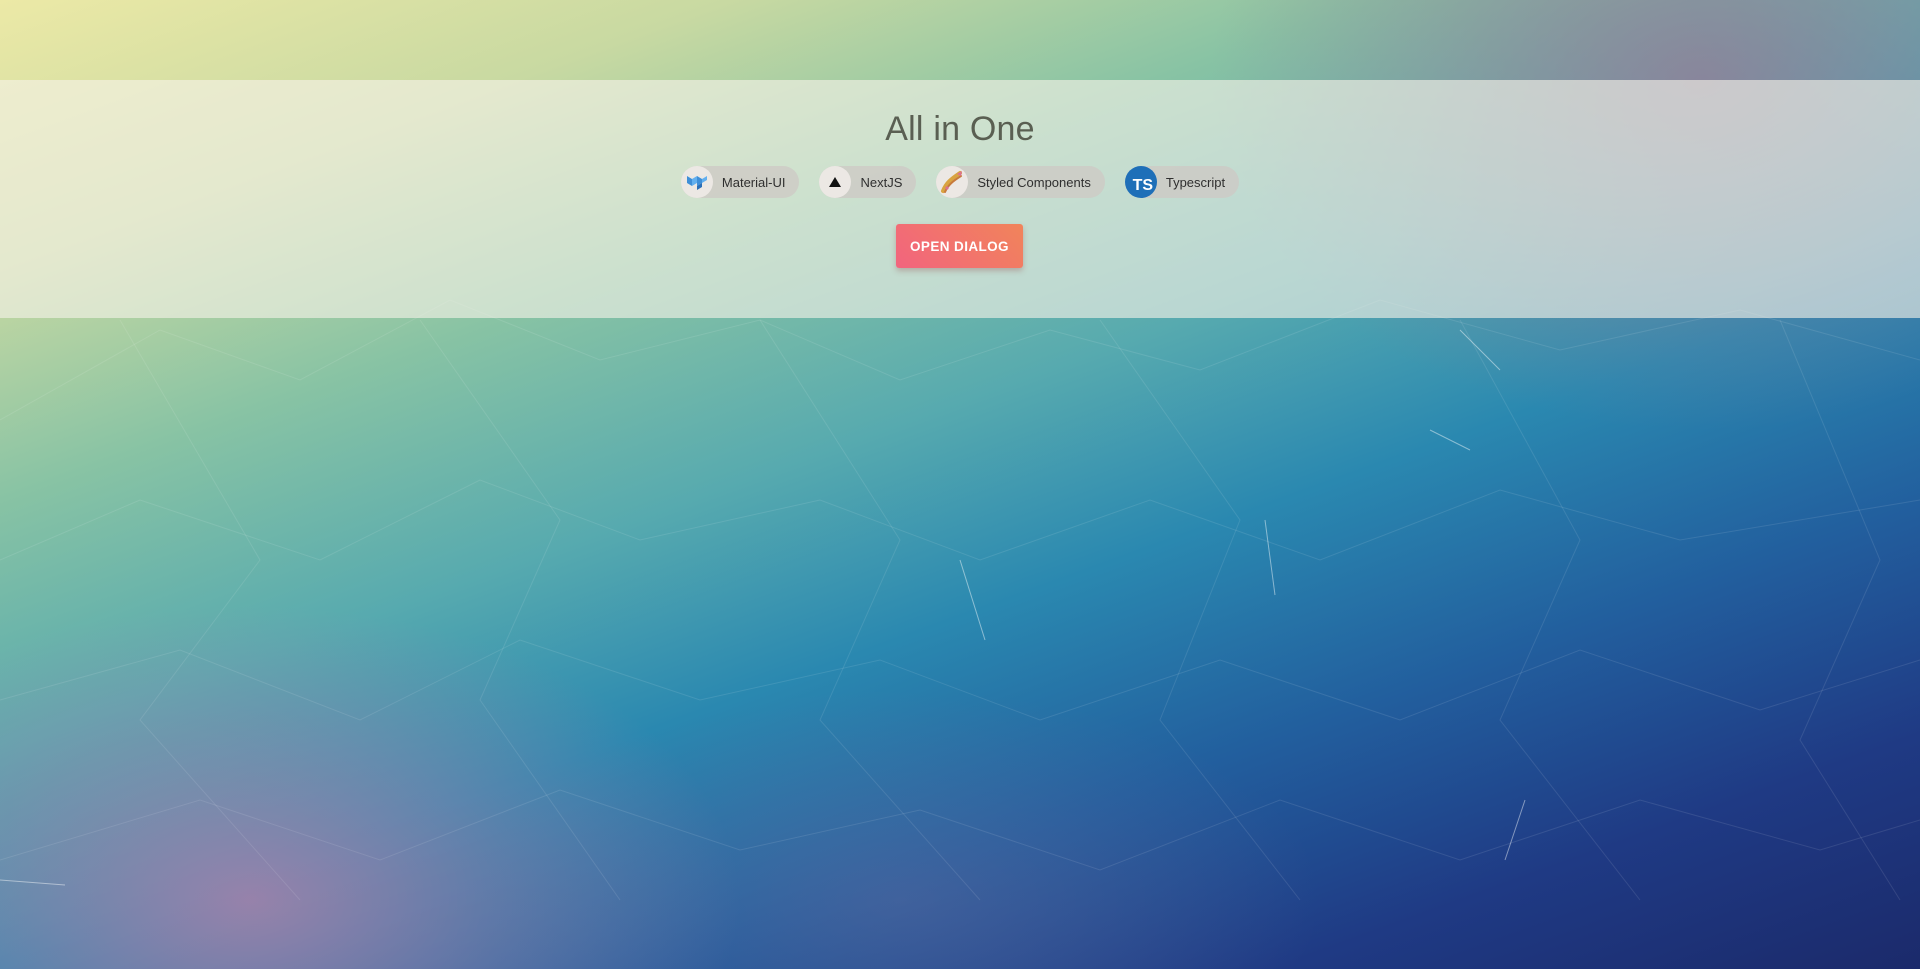 The height and width of the screenshot is (969, 1920). I want to click on chip-label: Typescript, so click(1195, 182).